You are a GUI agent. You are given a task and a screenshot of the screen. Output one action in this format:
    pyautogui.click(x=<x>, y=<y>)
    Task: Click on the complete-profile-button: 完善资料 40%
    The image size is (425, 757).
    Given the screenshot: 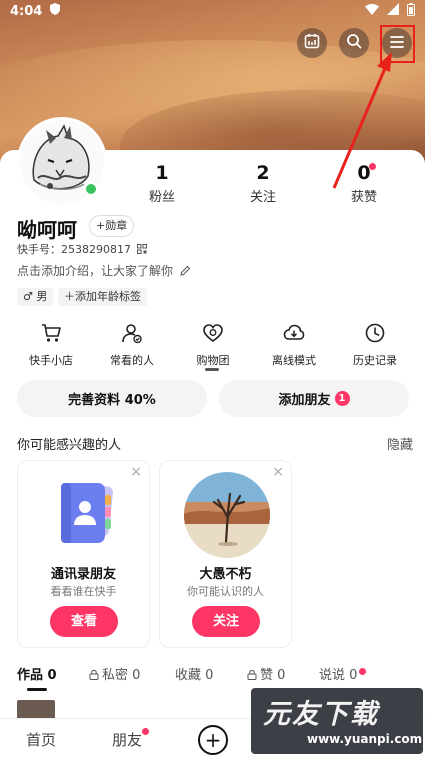 What is the action you would take?
    pyautogui.click(x=112, y=398)
    